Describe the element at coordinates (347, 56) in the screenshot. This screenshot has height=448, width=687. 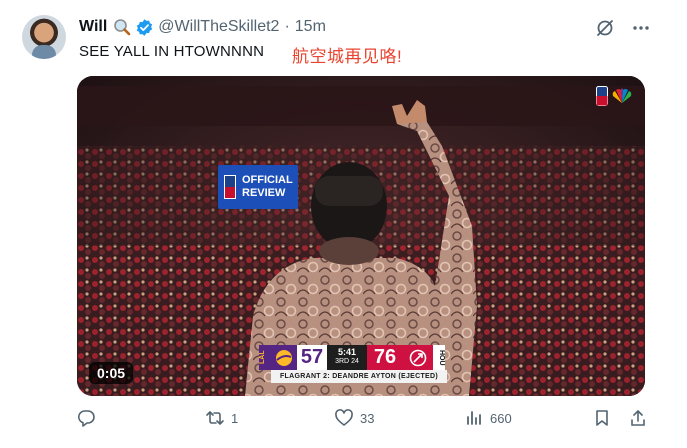
I see `translation-overlay-text: 航空城再见咯!` at that location.